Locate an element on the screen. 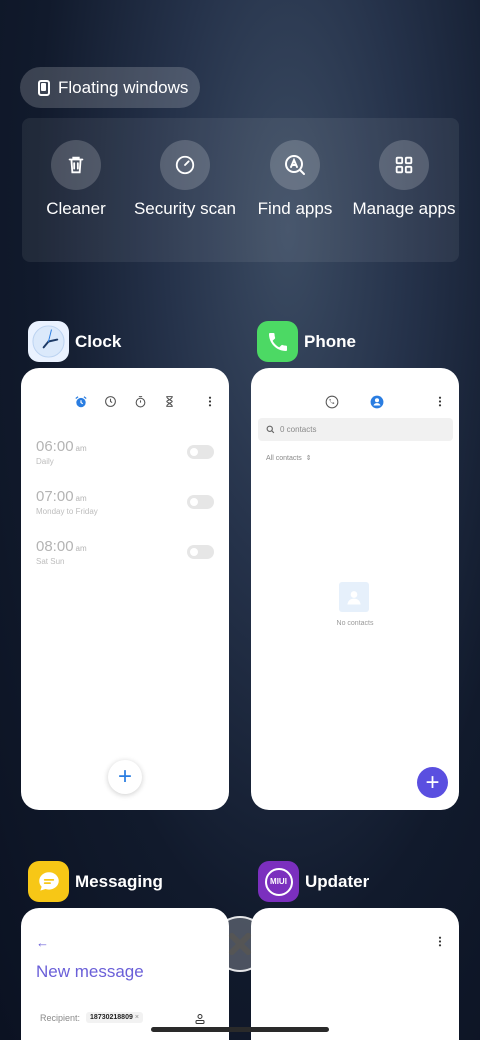  search-placeholder: 0 contacts is located at coordinates (298, 429).